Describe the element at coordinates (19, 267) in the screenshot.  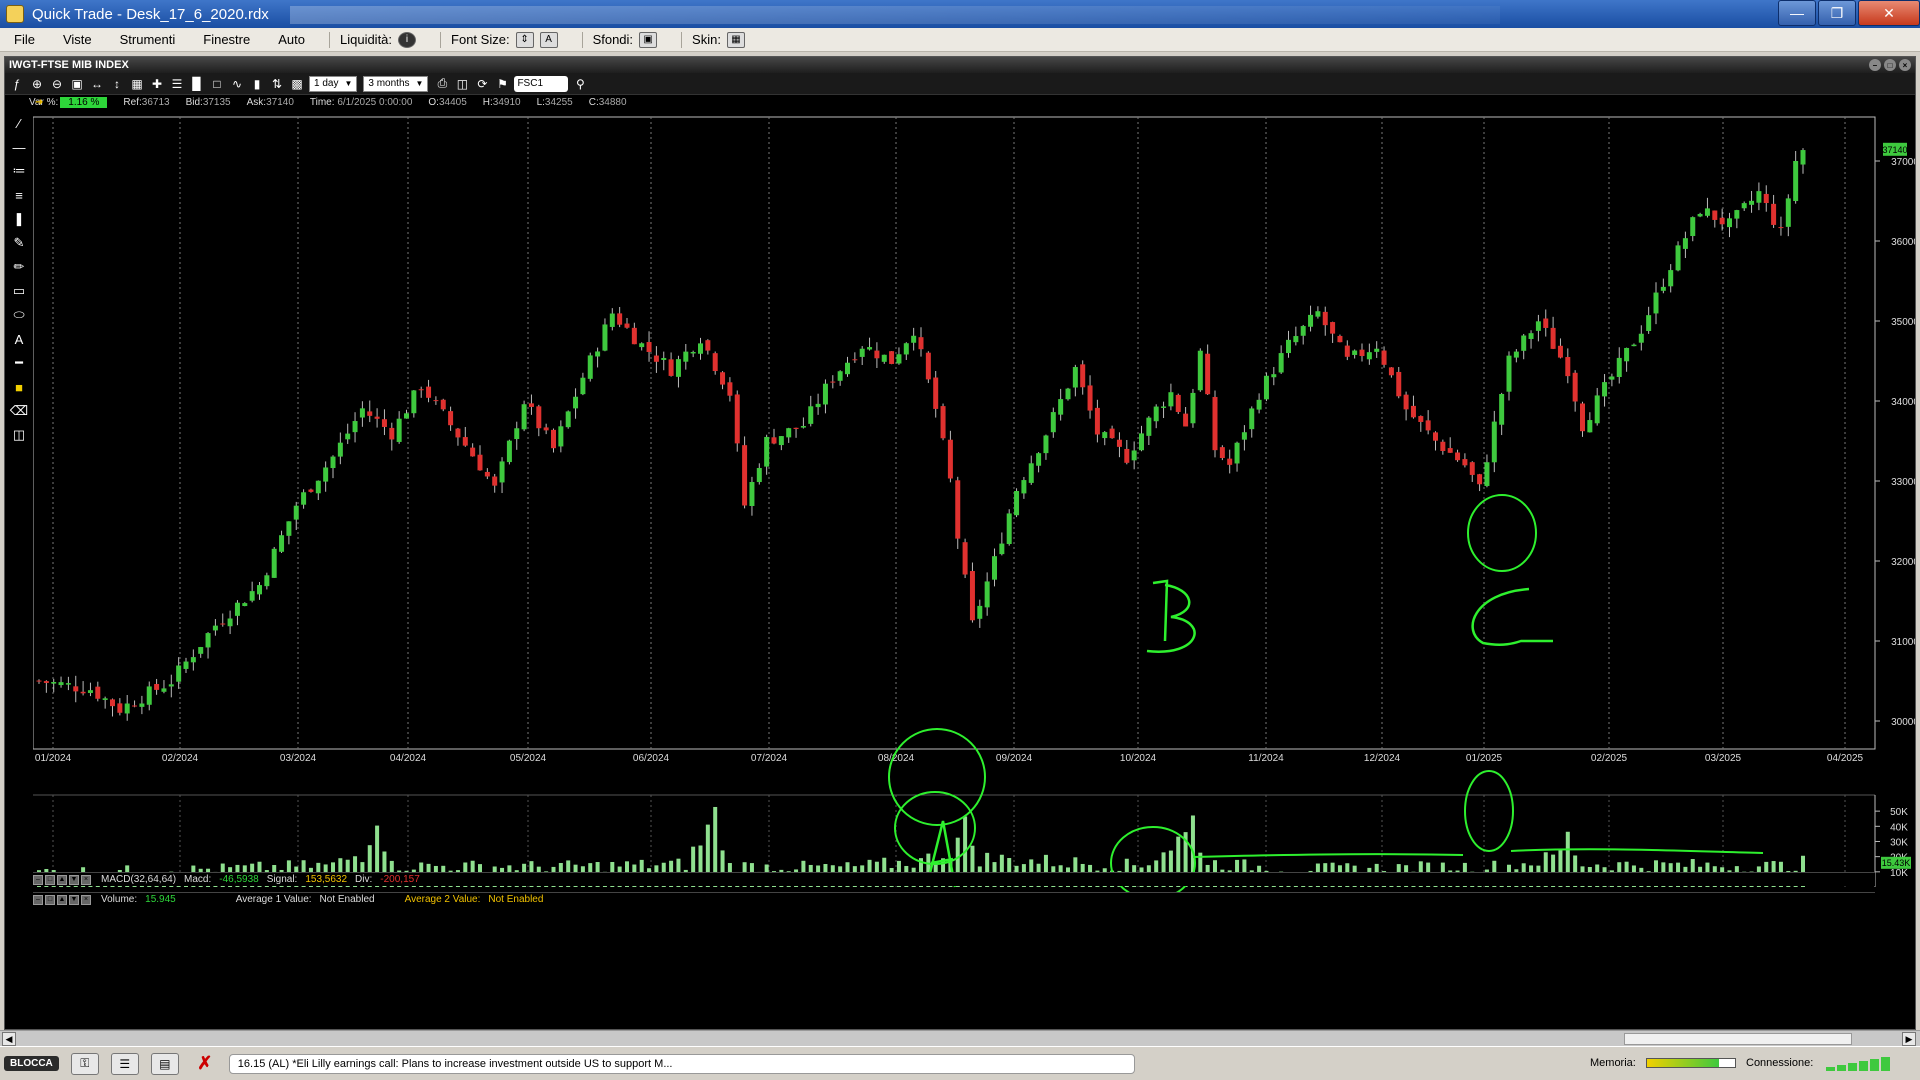
I see `pencil-icon: ✏` at that location.